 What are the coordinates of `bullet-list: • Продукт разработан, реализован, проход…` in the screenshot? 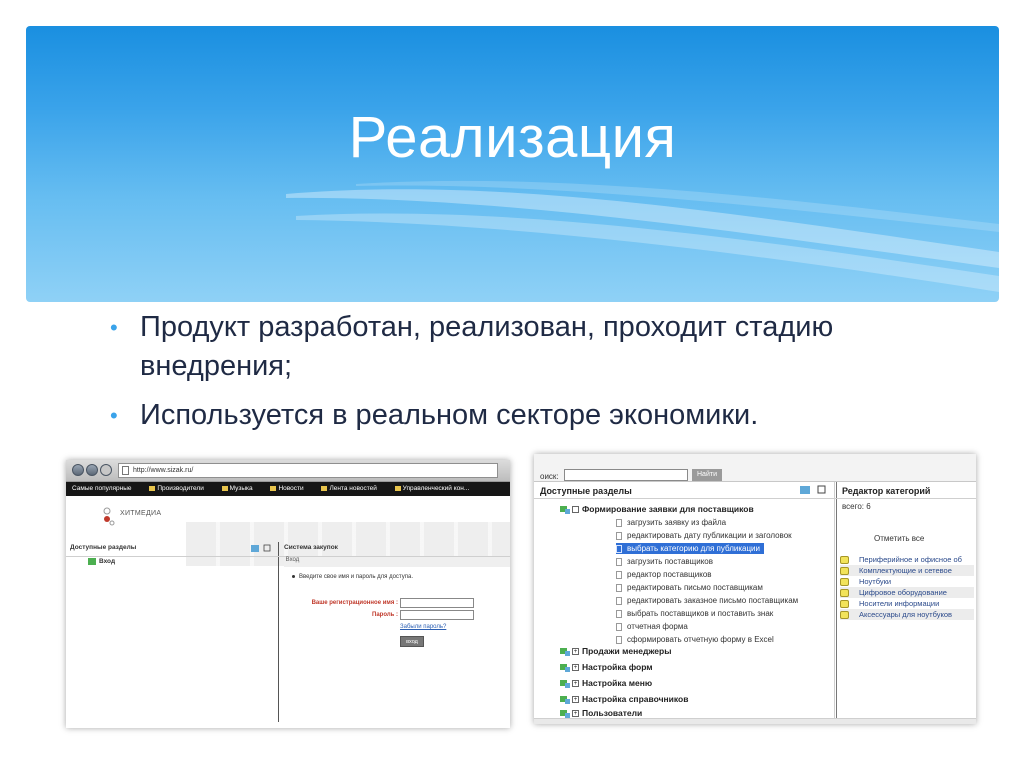 It's located at (538, 376).